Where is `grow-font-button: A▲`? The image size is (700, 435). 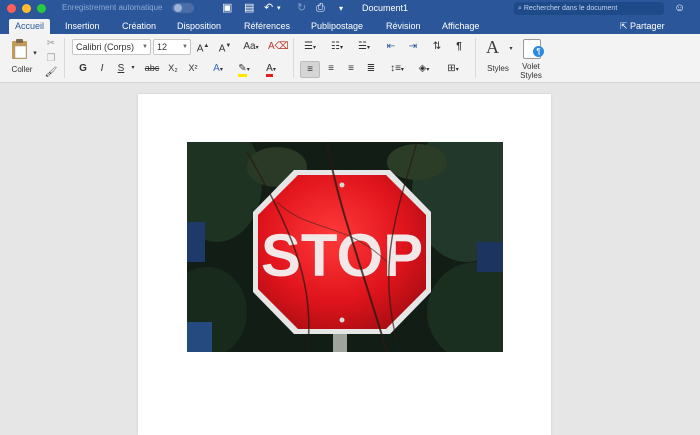 grow-font-button: A▲ is located at coordinates (203, 46).